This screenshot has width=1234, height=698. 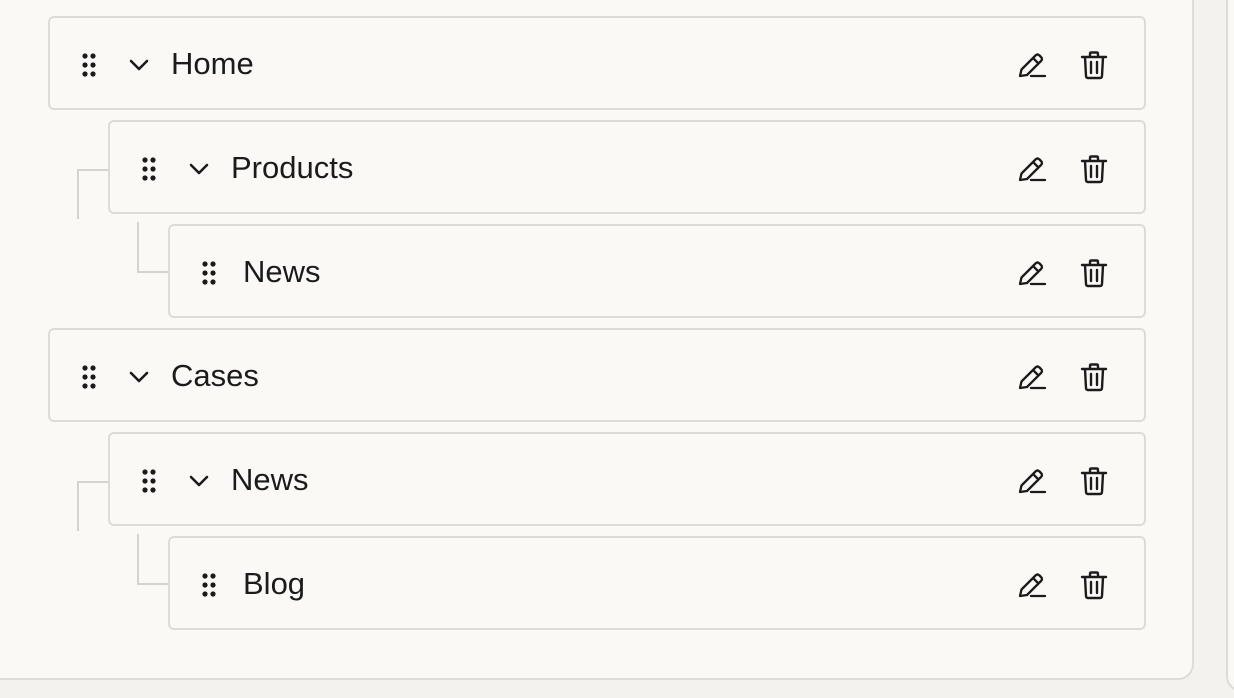 I want to click on menu-item-row: Home, so click(x=597, y=63).